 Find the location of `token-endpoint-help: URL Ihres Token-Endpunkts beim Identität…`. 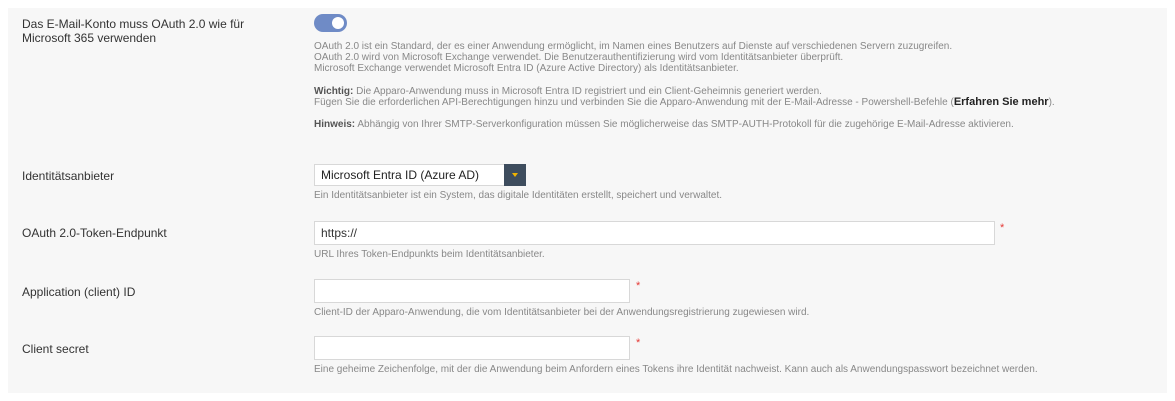

token-endpoint-help: URL Ihres Token-Endpunkts beim Identität… is located at coordinates (429, 254).